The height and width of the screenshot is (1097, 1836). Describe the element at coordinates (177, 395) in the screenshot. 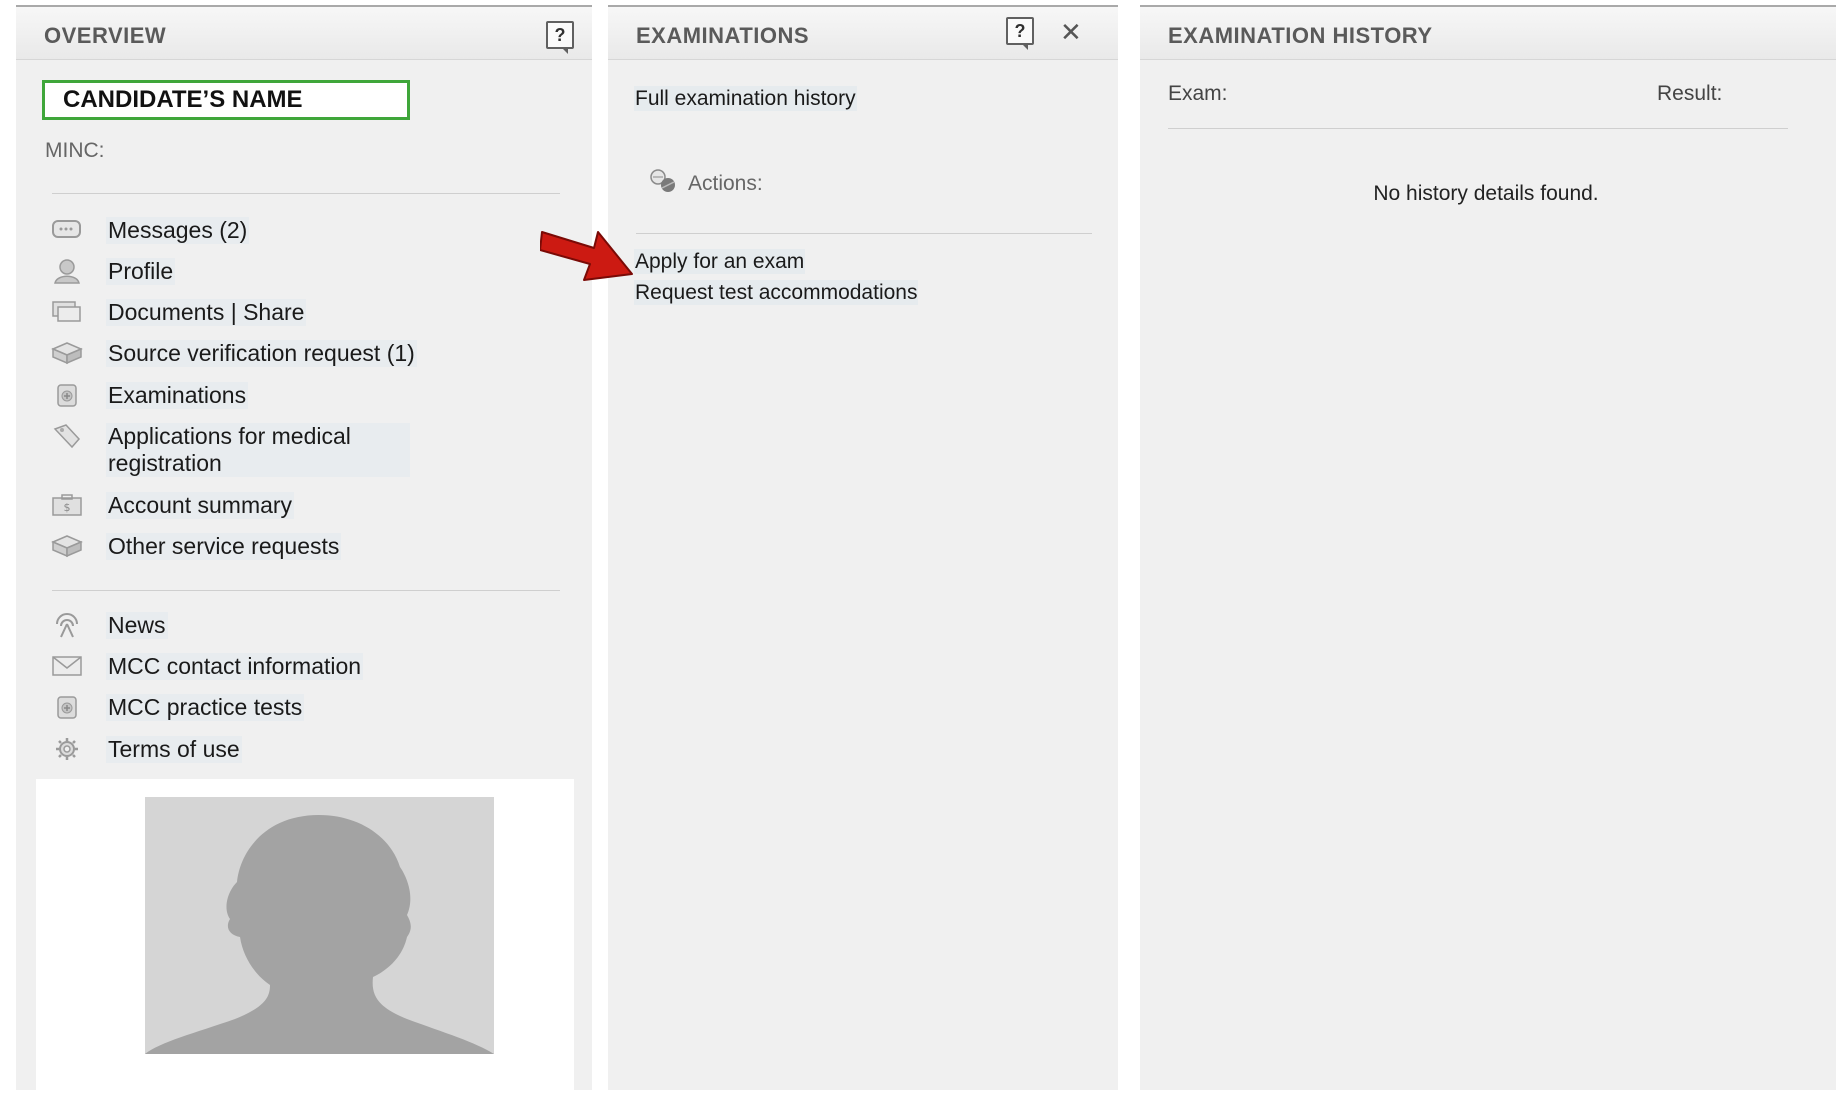

I see `nav-label: Examinations` at that location.